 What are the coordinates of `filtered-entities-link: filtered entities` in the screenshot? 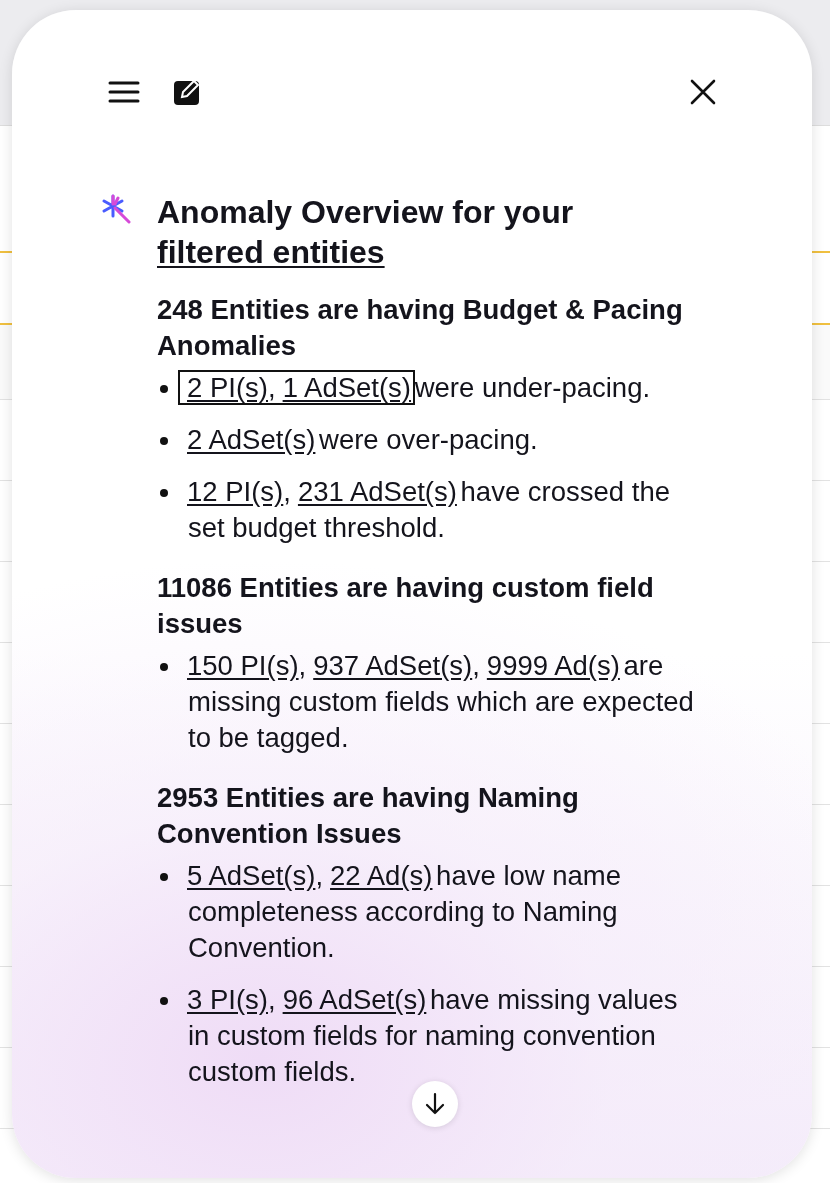 It's located at (271, 252).